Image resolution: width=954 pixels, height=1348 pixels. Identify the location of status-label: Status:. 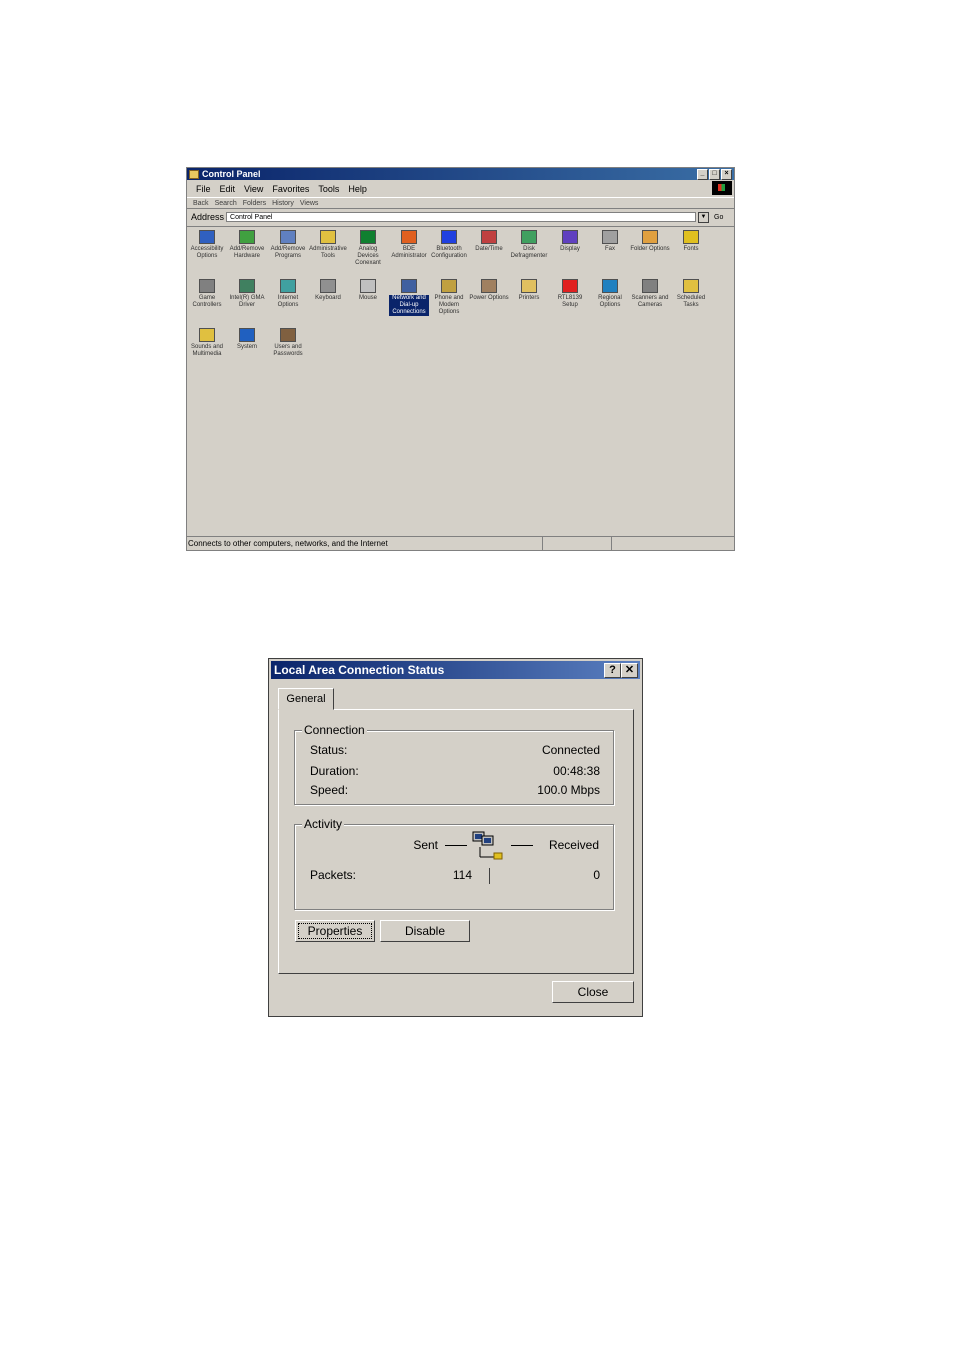
(329, 750).